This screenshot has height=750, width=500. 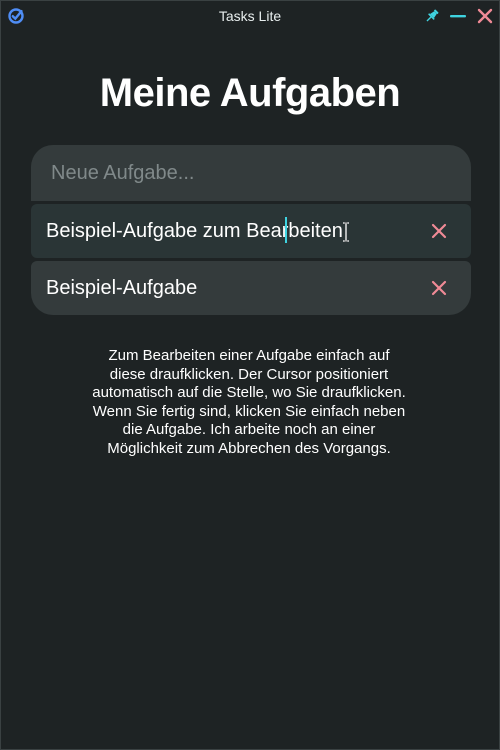 What do you see at coordinates (250, 16) in the screenshot?
I see `title-bar: Tasks Lite` at bounding box center [250, 16].